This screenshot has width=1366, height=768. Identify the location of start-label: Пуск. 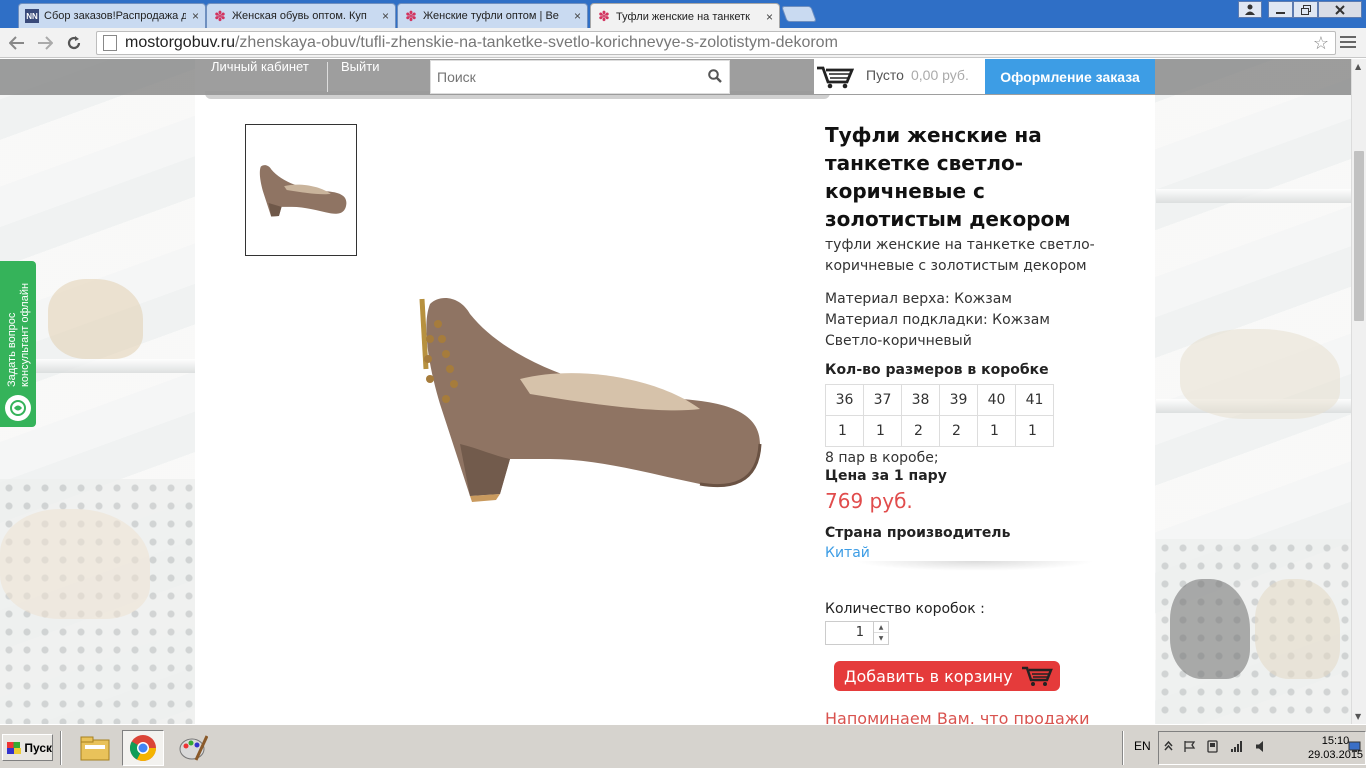
(38, 747).